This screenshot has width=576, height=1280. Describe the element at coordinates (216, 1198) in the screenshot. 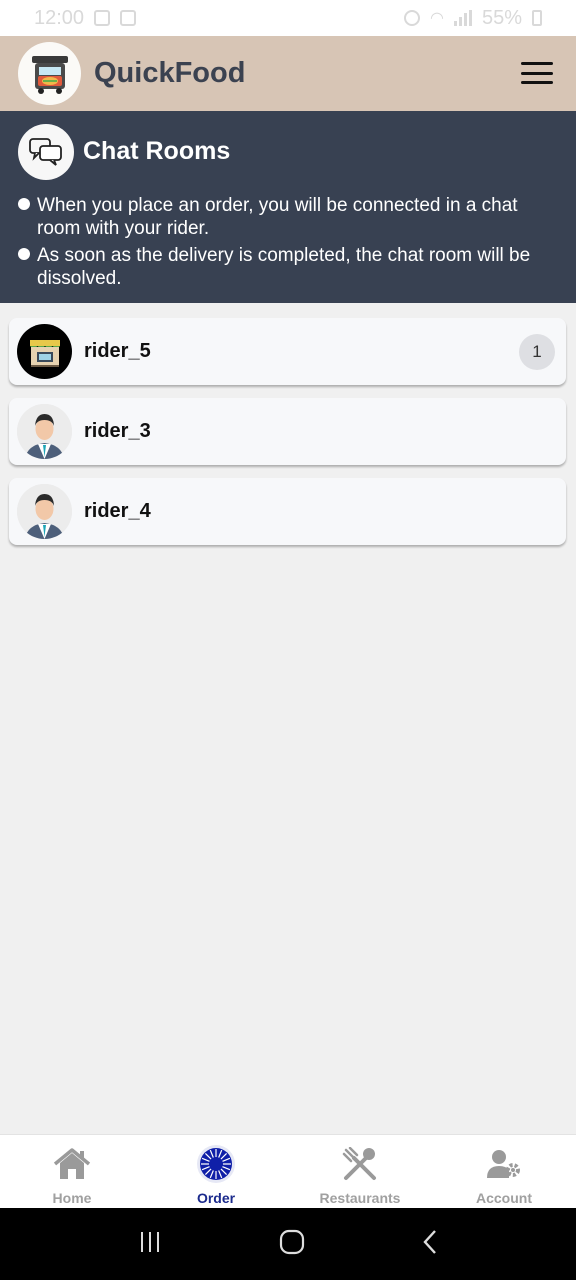

I see `nav-label: Order` at that location.